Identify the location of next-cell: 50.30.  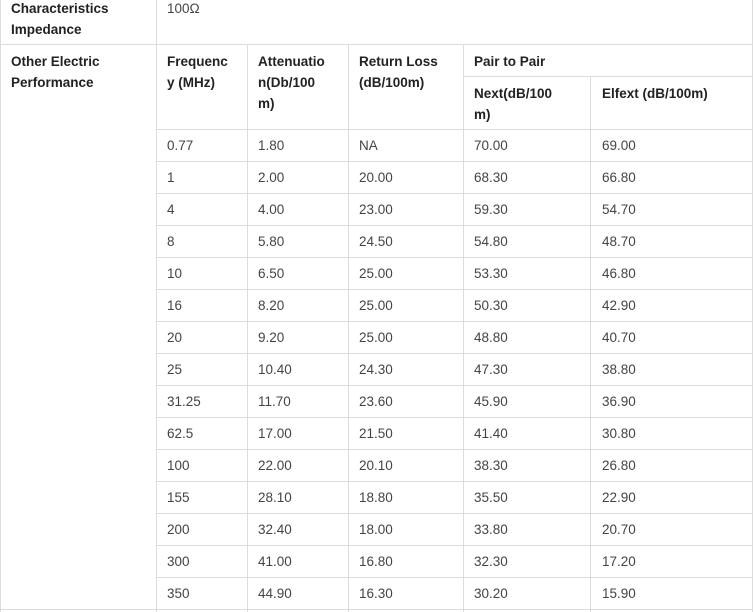
(491, 305).